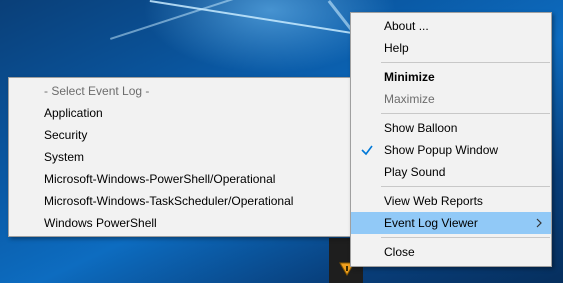 This screenshot has height=283, width=563. I want to click on event-log-item-powershell-operational: Microsoft-Windows-PowerShell/Operational, so click(179, 179).